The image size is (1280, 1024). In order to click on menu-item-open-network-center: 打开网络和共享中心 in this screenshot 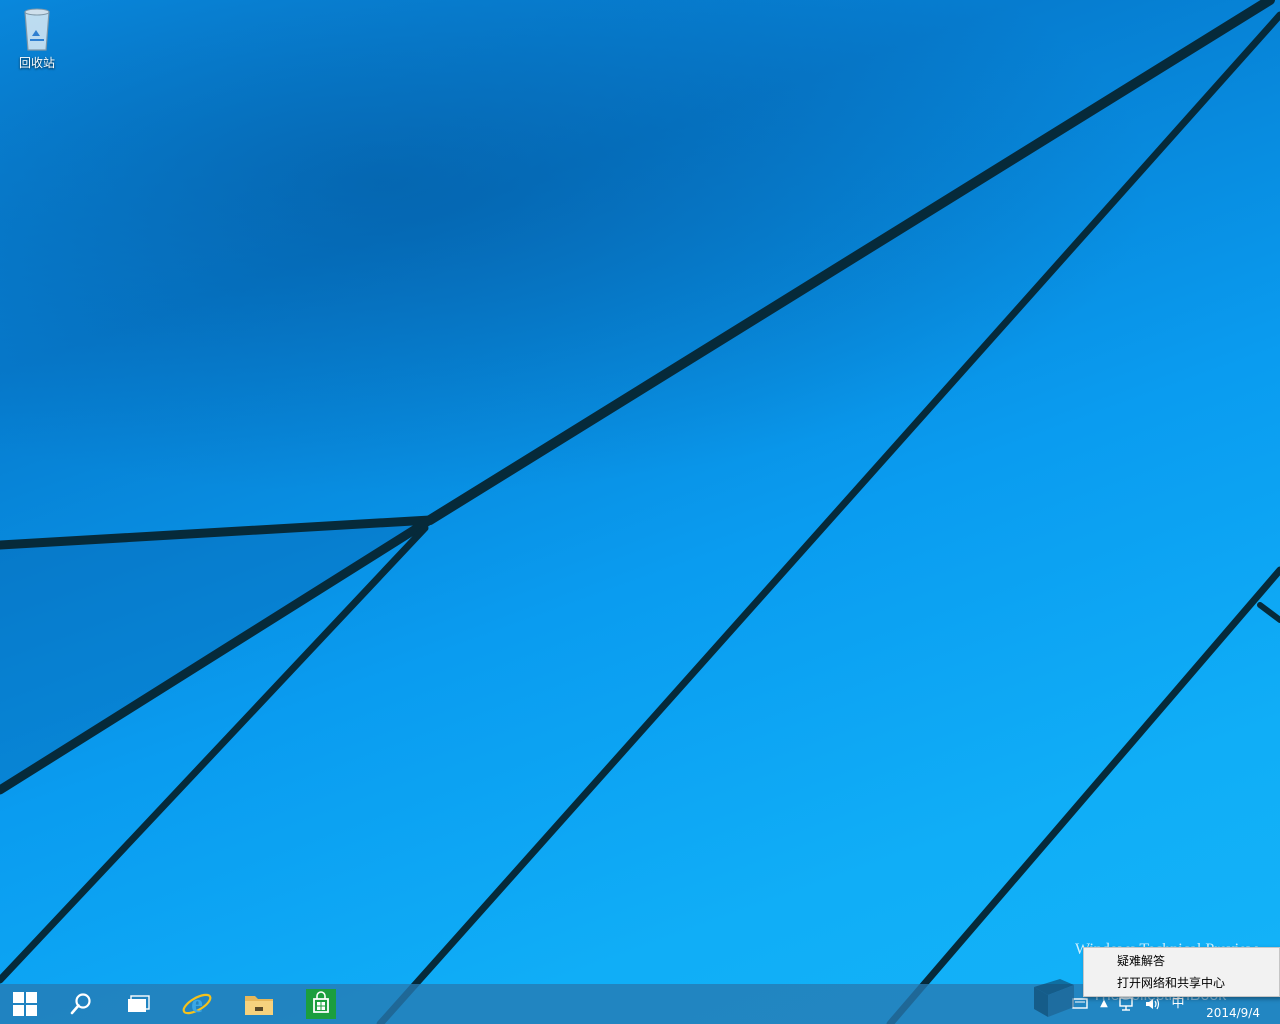, I will do `click(1181, 983)`.